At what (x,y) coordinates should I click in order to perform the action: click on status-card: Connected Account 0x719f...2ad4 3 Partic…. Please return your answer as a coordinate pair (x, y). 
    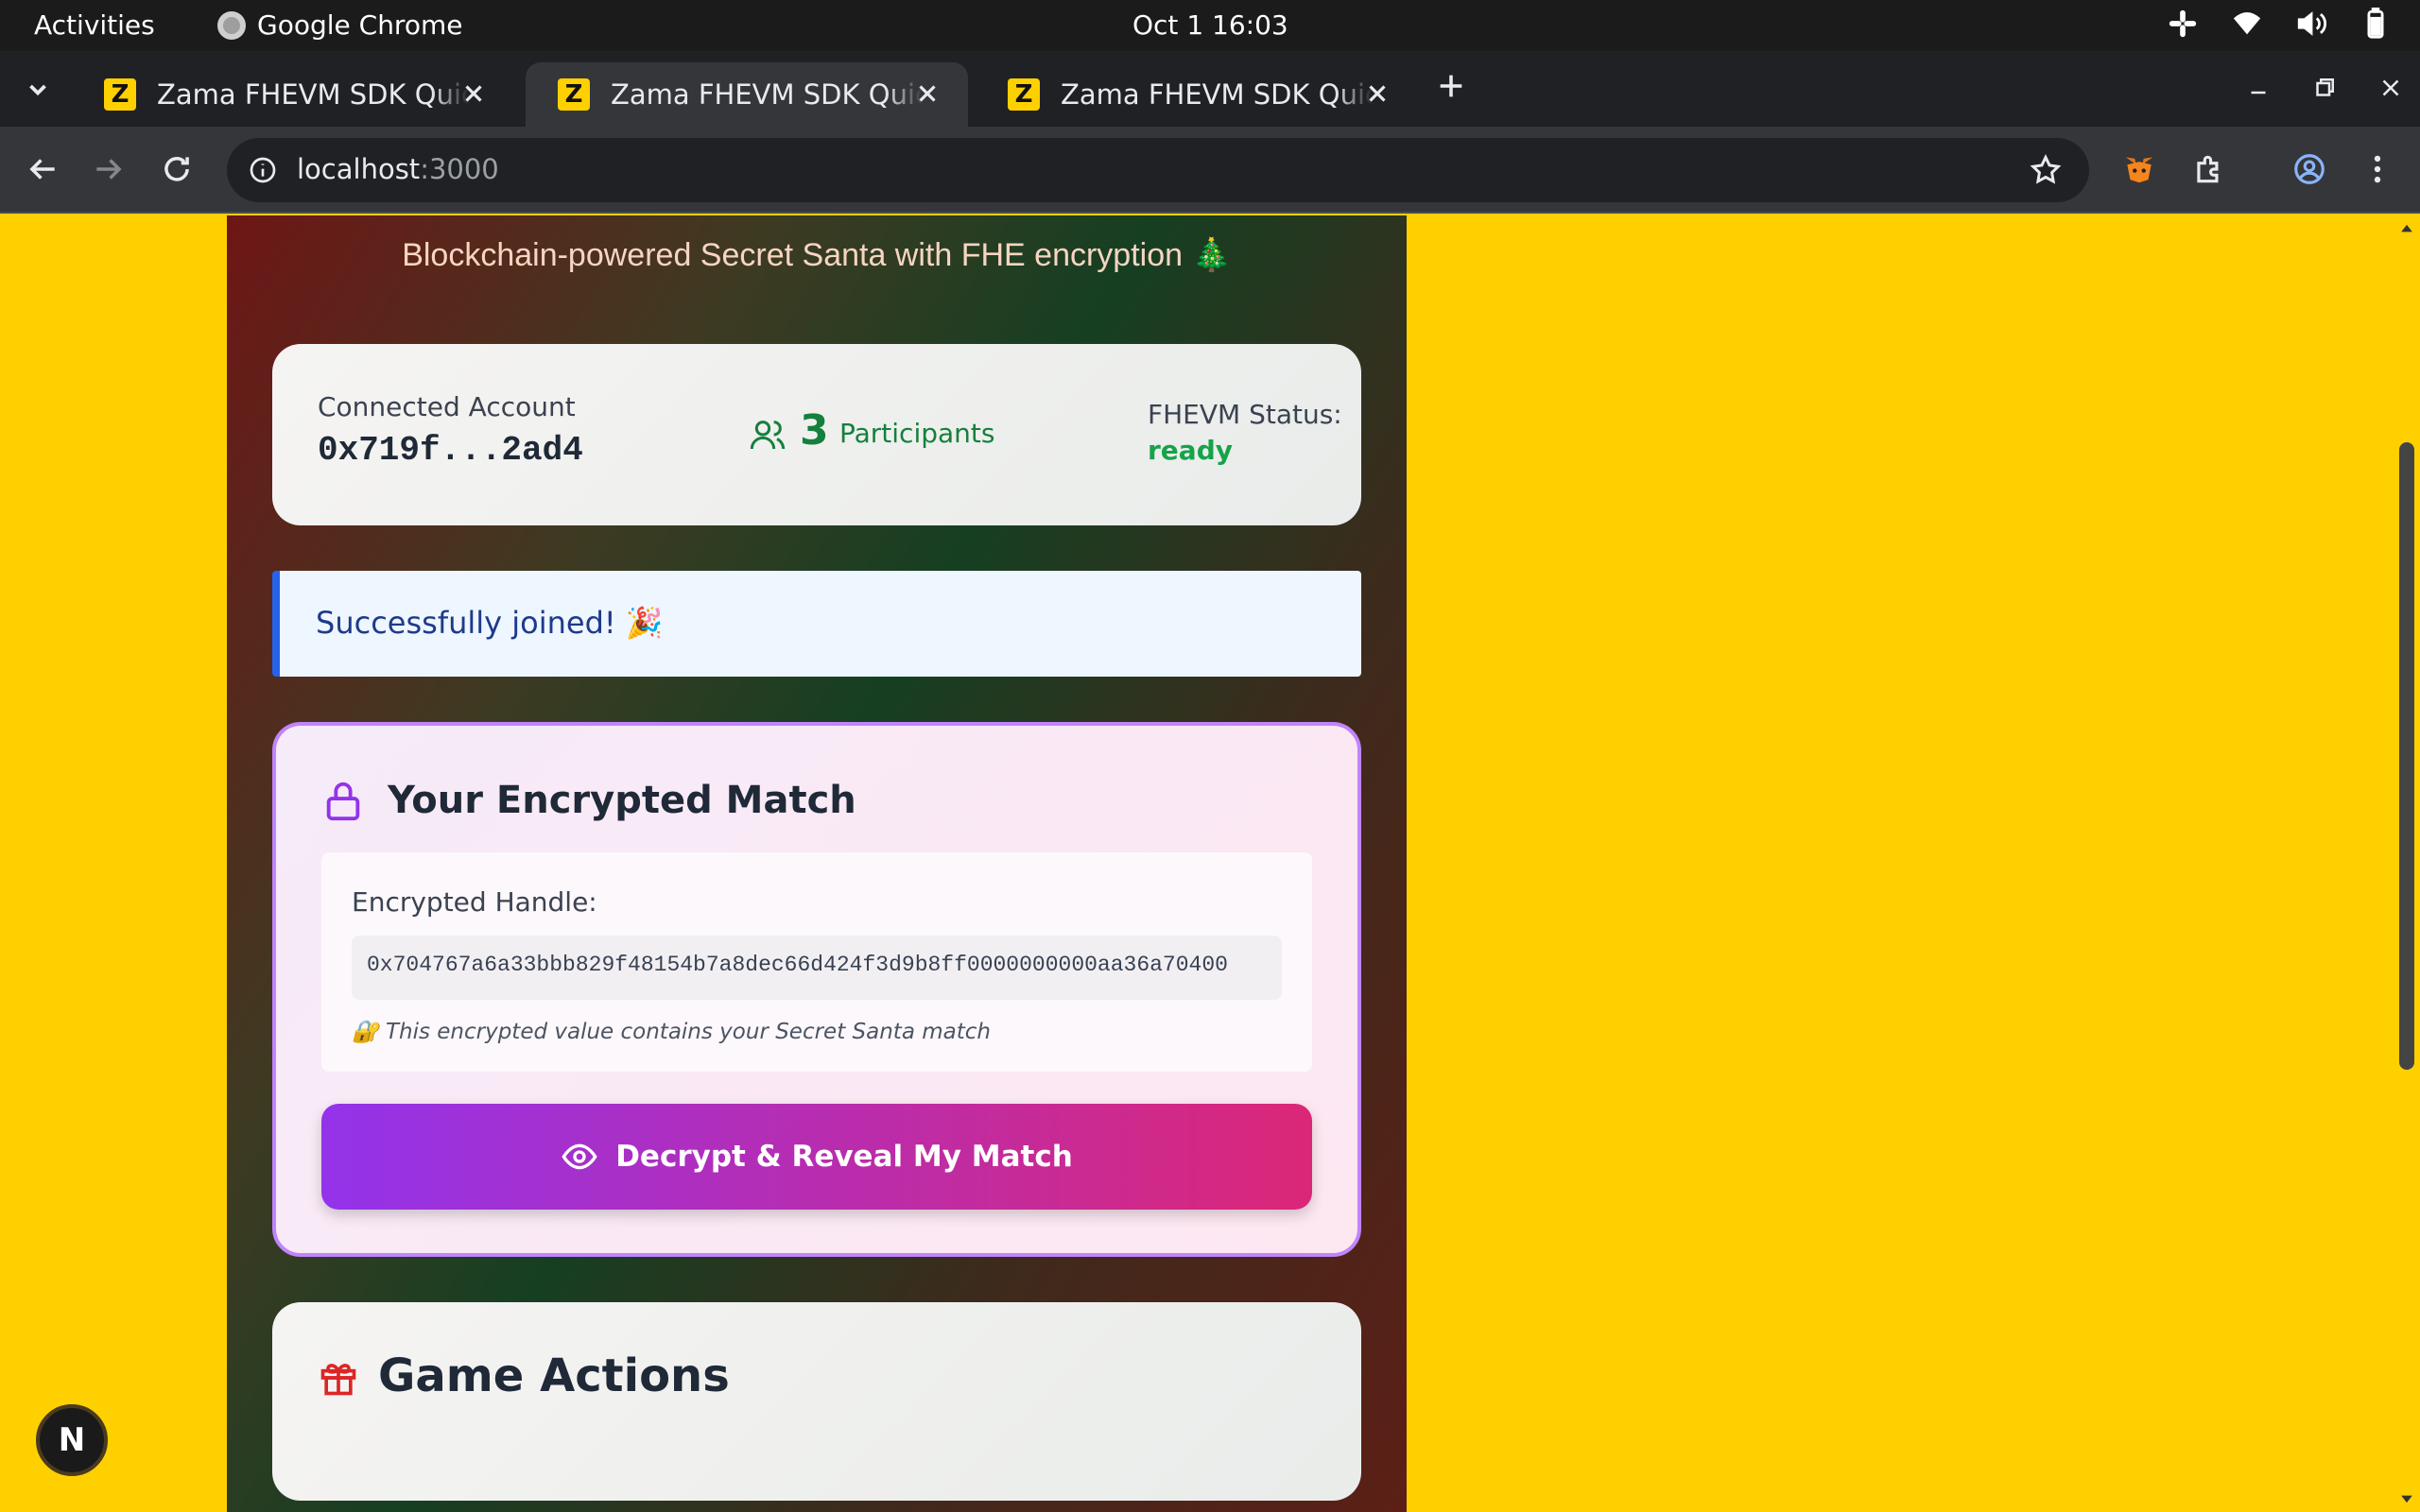
    Looking at the image, I should click on (817, 434).